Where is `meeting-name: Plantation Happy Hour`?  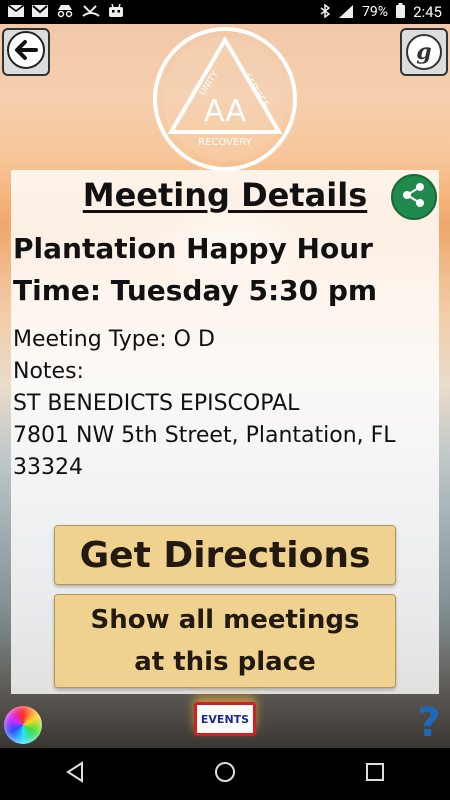 meeting-name: Plantation Happy Hour is located at coordinates (193, 248).